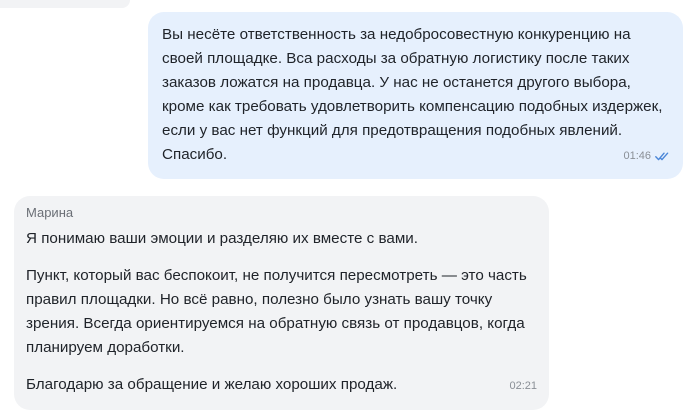 The height and width of the screenshot is (420, 700). Describe the element at coordinates (65, 4) in the screenshot. I see `previous-message-edge` at that location.